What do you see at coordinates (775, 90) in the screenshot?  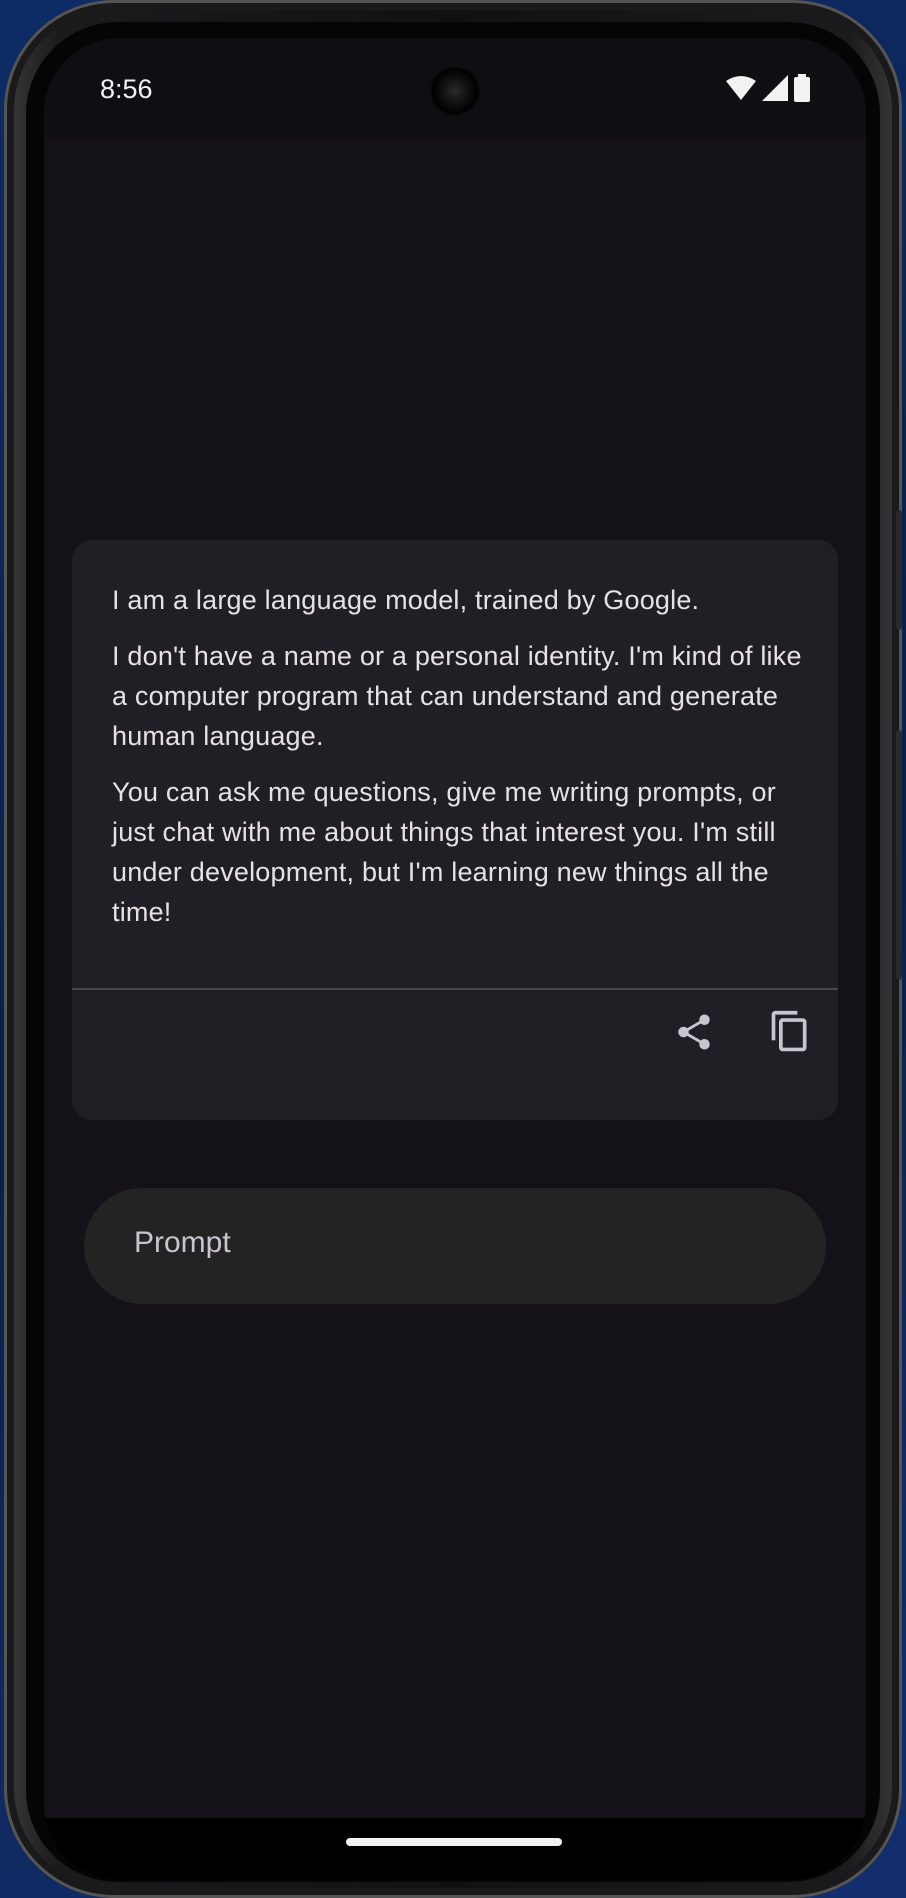 I see `signal-icon` at bounding box center [775, 90].